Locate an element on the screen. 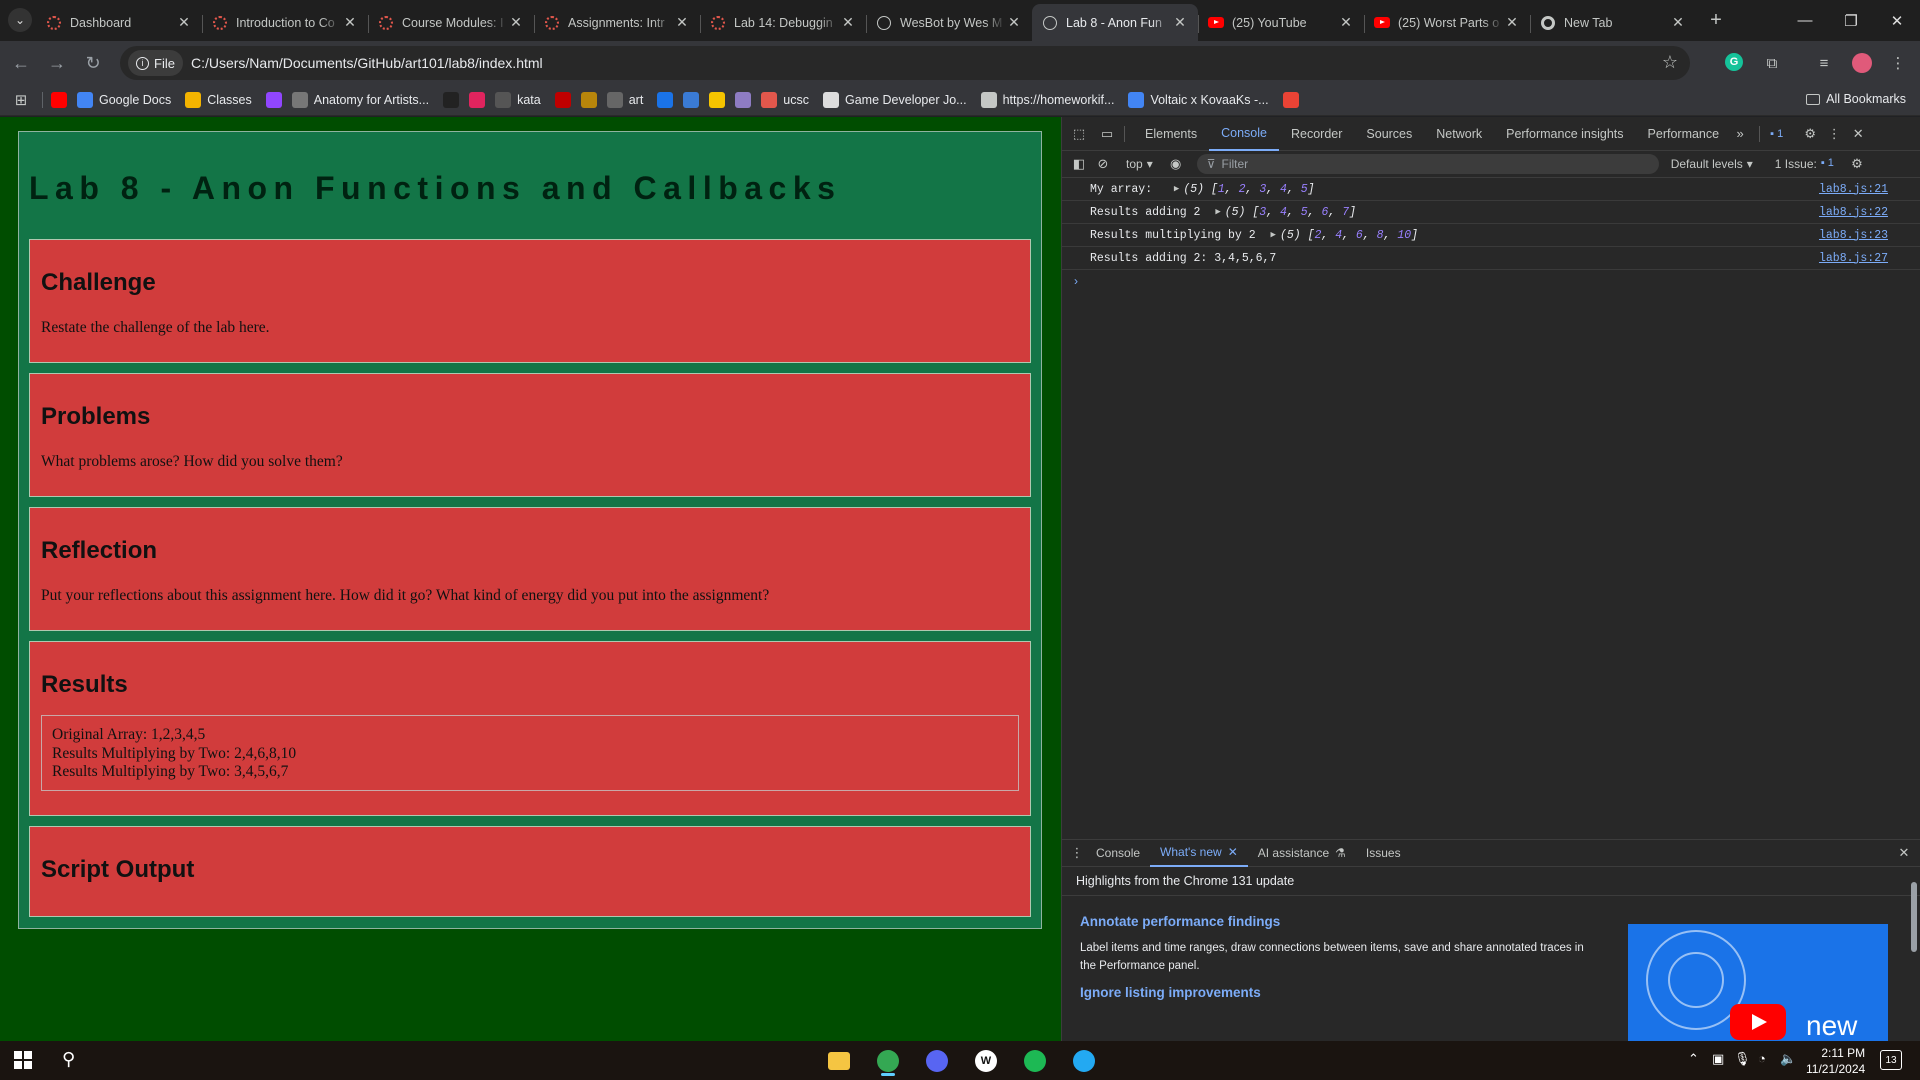 The image size is (1920, 1080). browser-tab: Lab 8 - Anon Fun ✕ is located at coordinates (1115, 22).